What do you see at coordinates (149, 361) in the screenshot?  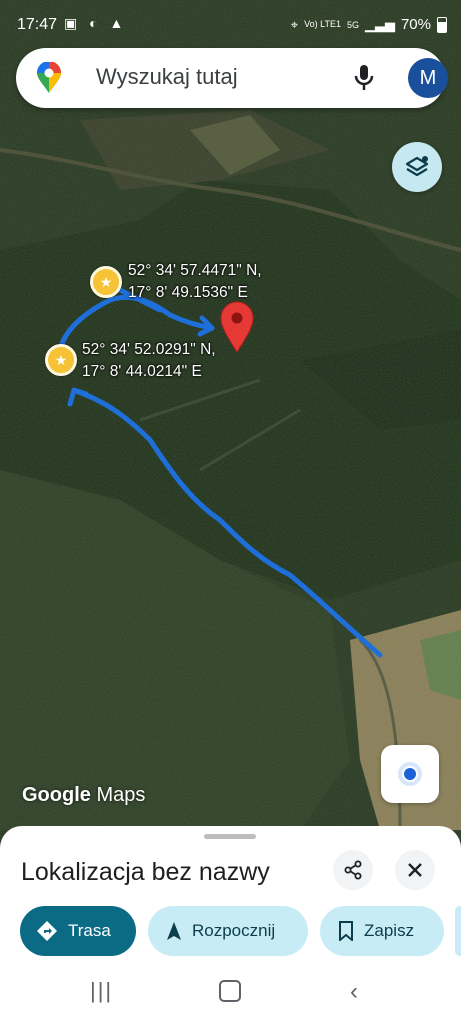 I see `waypoint-2-coords: 52° 34' 52.0291" N, 17° 8' 44.0214" E` at bounding box center [149, 361].